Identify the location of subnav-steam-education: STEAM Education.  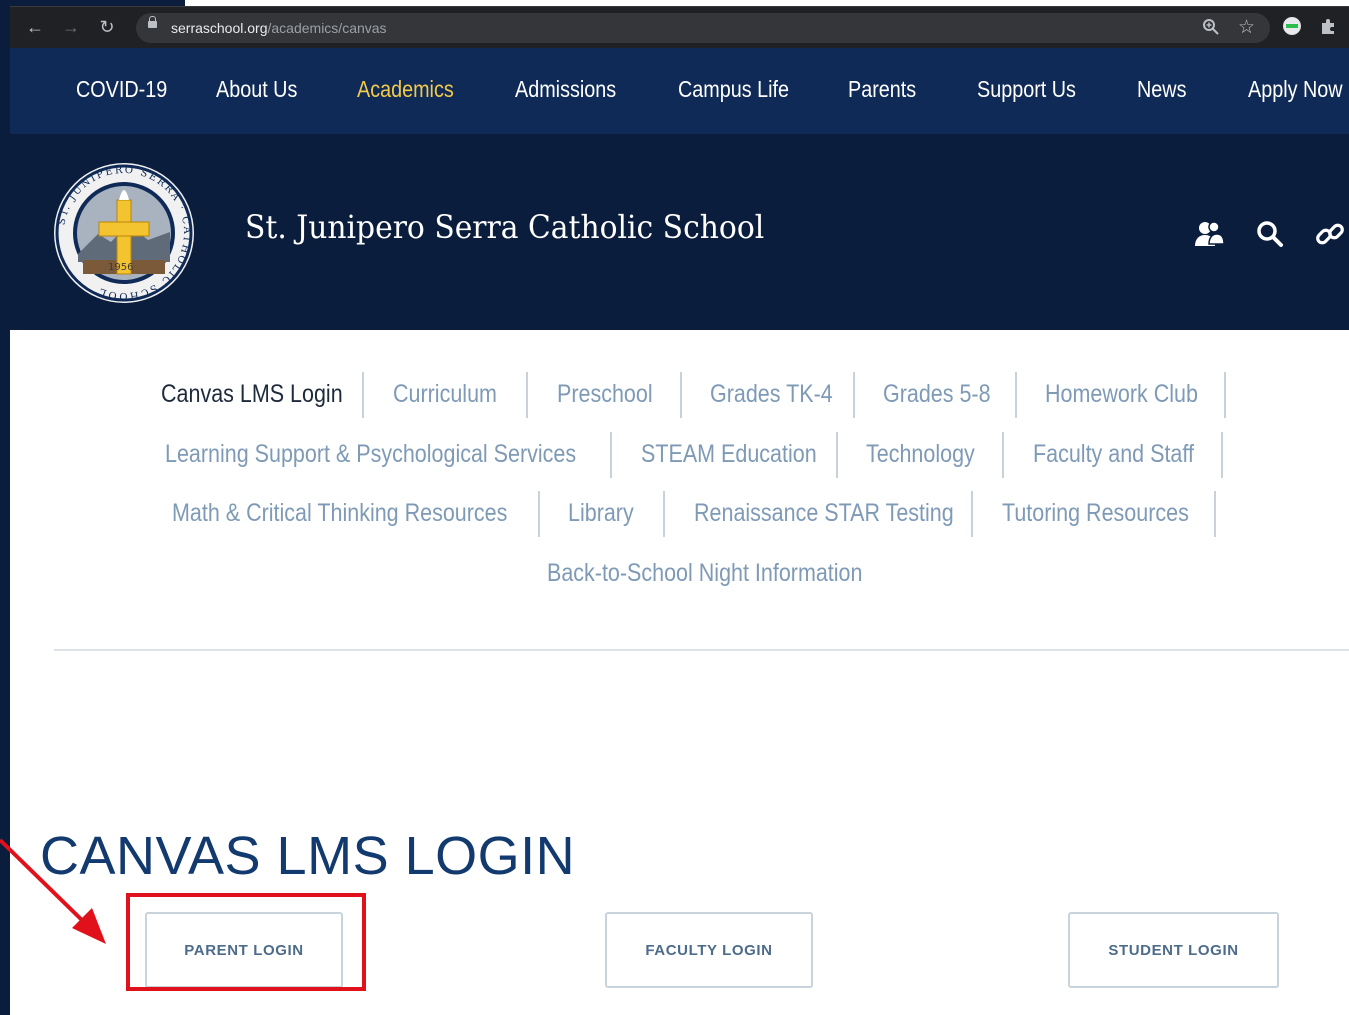
(729, 454).